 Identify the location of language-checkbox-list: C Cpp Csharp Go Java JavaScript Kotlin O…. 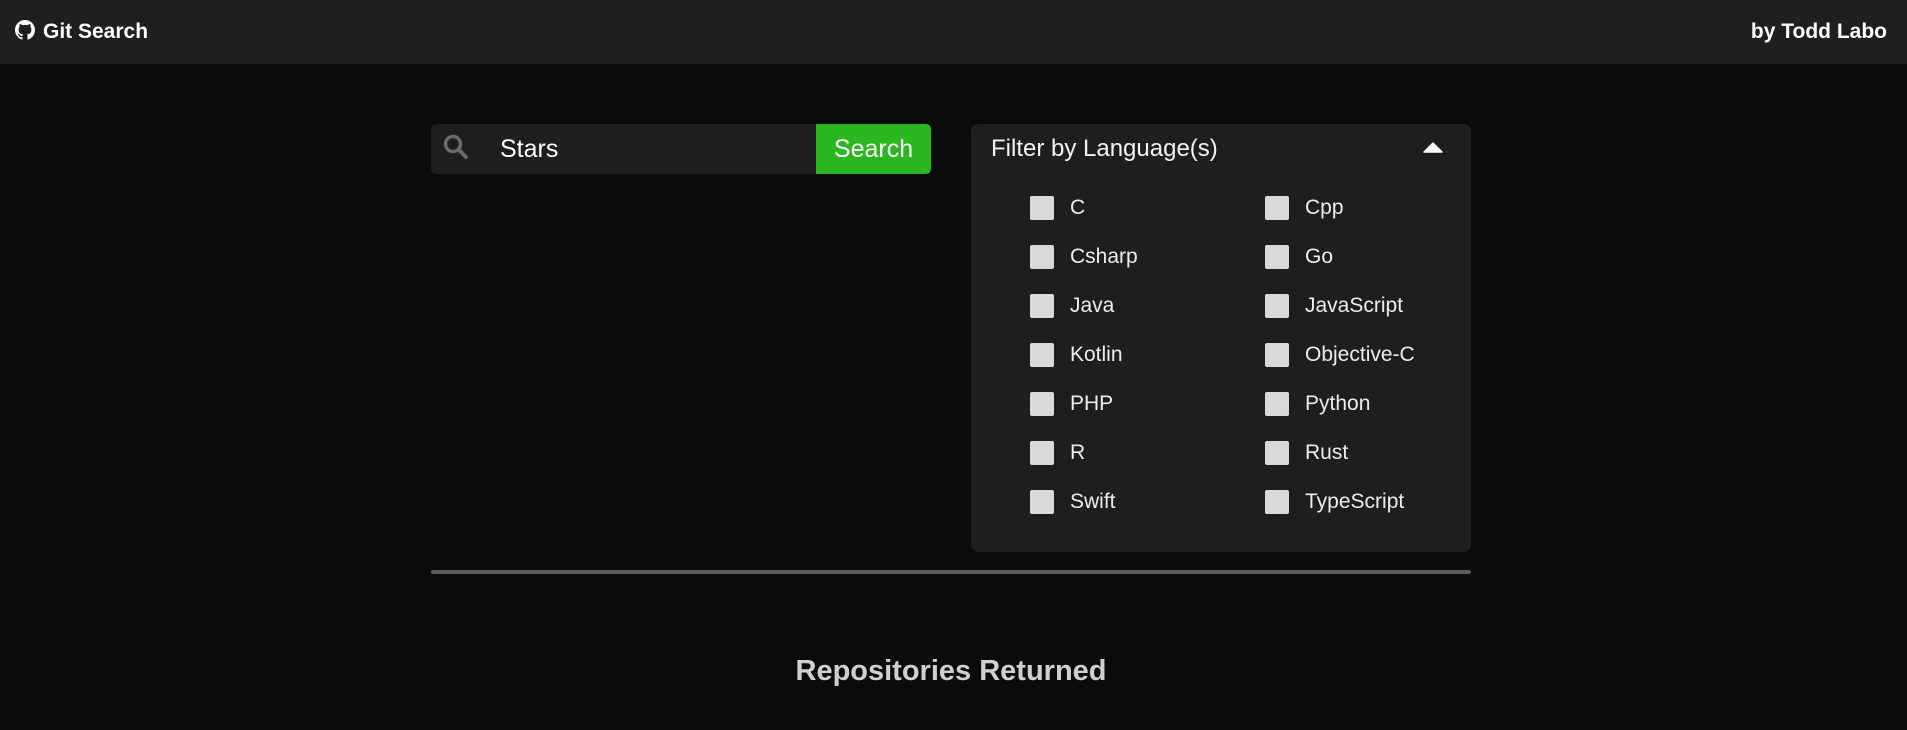
(1240, 355).